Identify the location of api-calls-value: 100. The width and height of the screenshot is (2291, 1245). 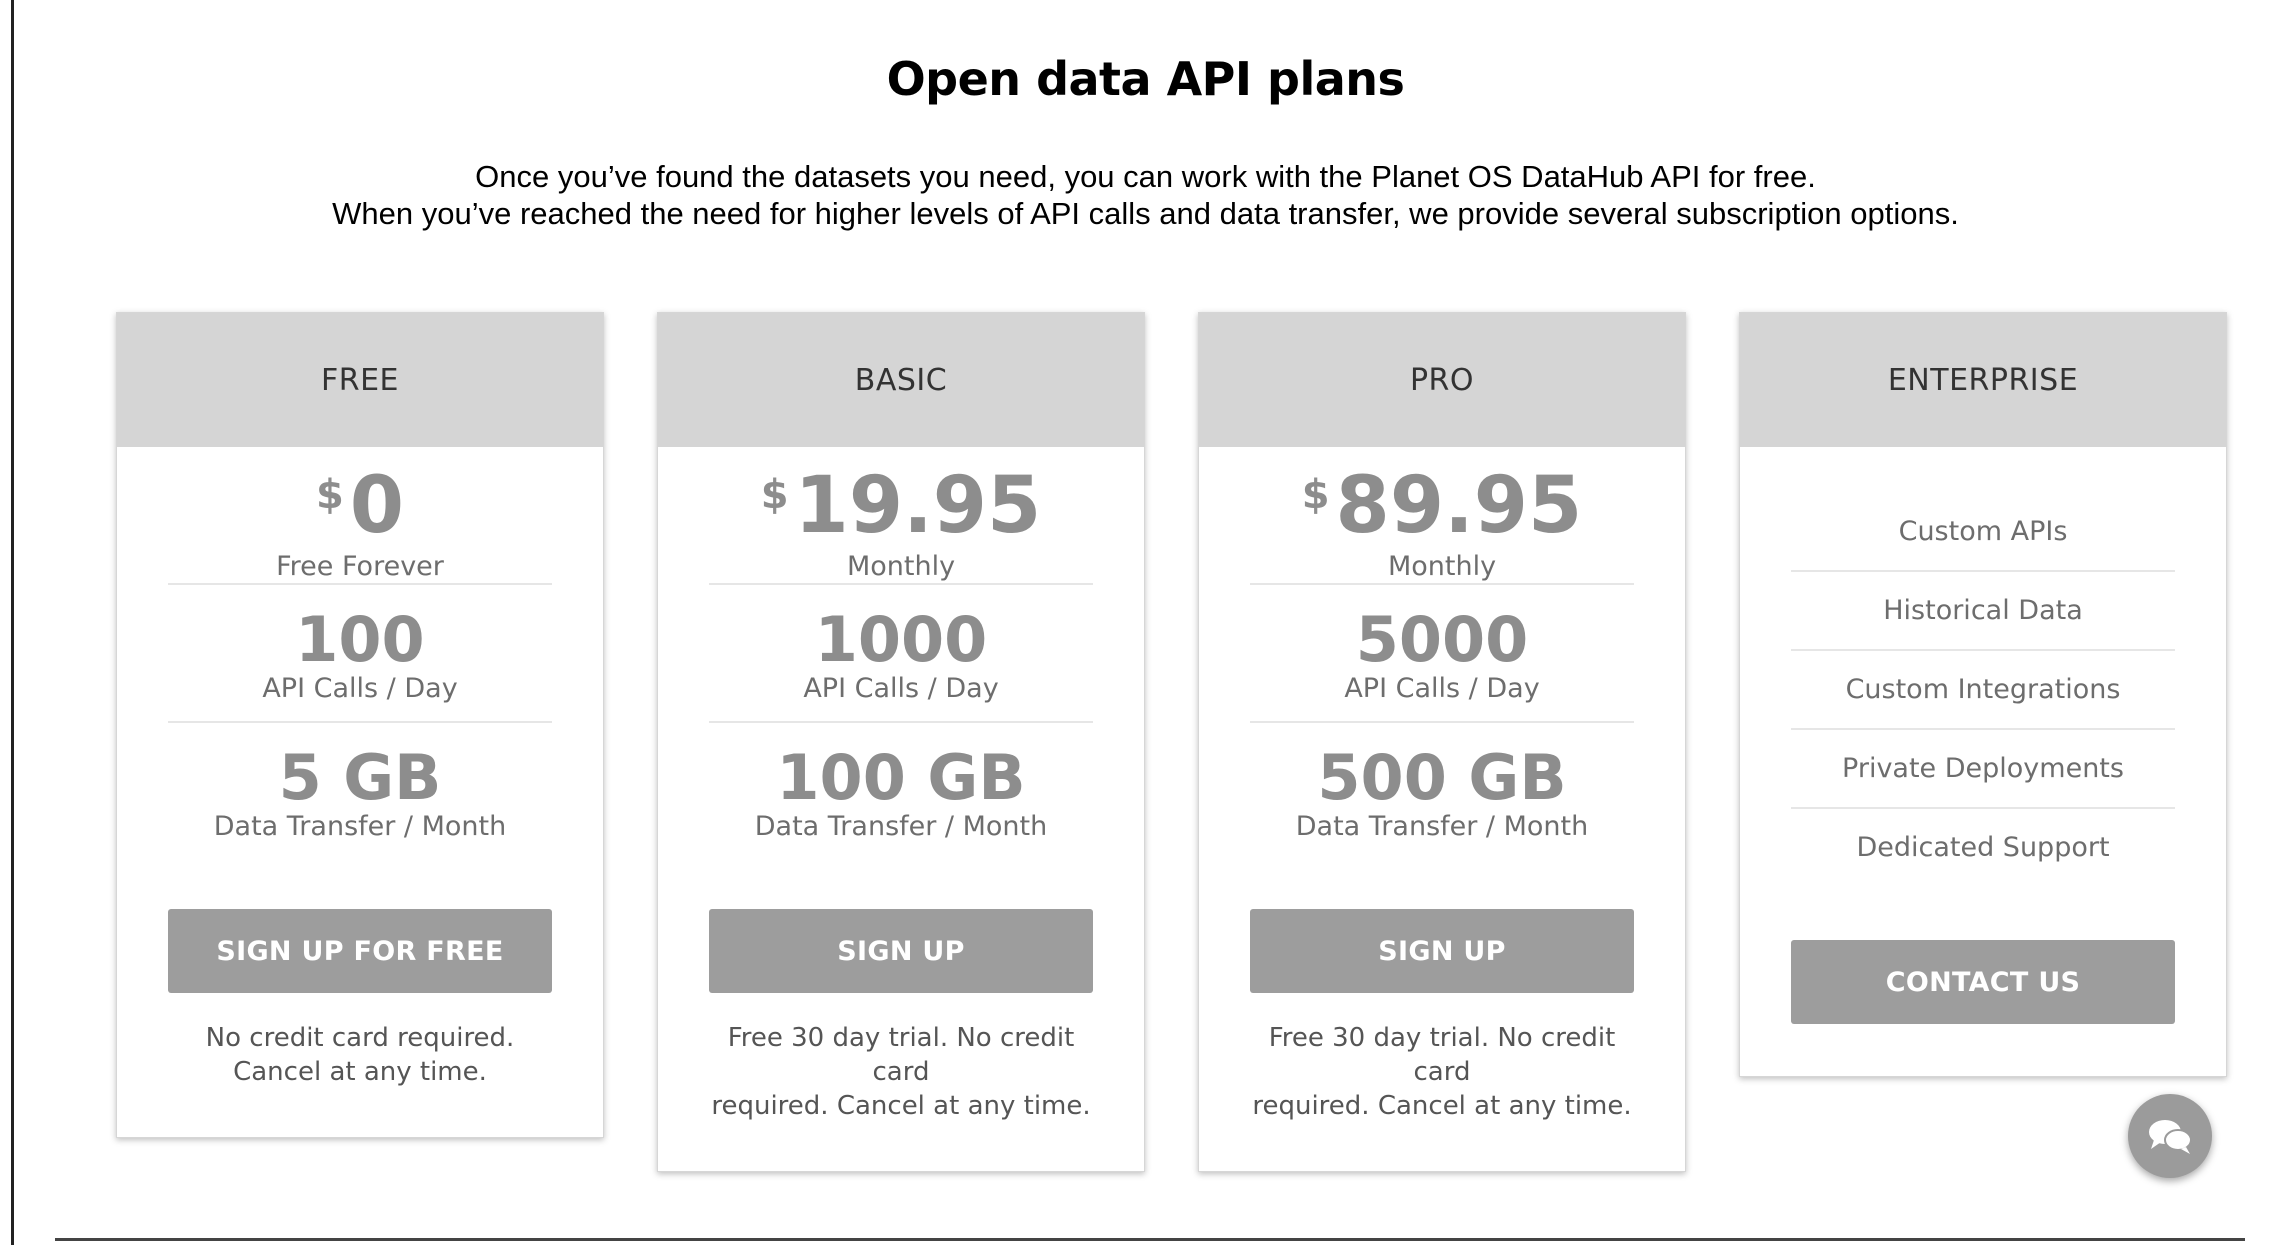
(360, 639).